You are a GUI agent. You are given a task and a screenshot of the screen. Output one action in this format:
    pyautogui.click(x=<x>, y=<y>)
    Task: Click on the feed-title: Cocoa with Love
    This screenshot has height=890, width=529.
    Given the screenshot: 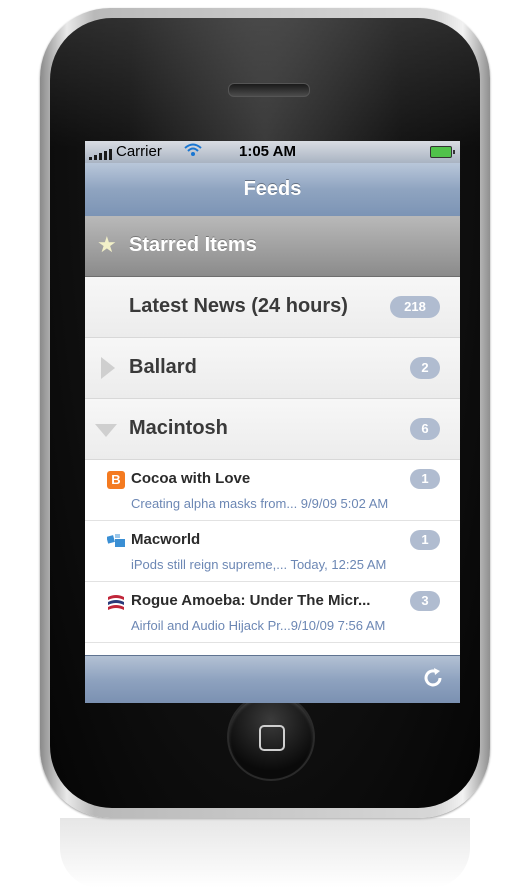 What is the action you would take?
    pyautogui.click(x=191, y=478)
    